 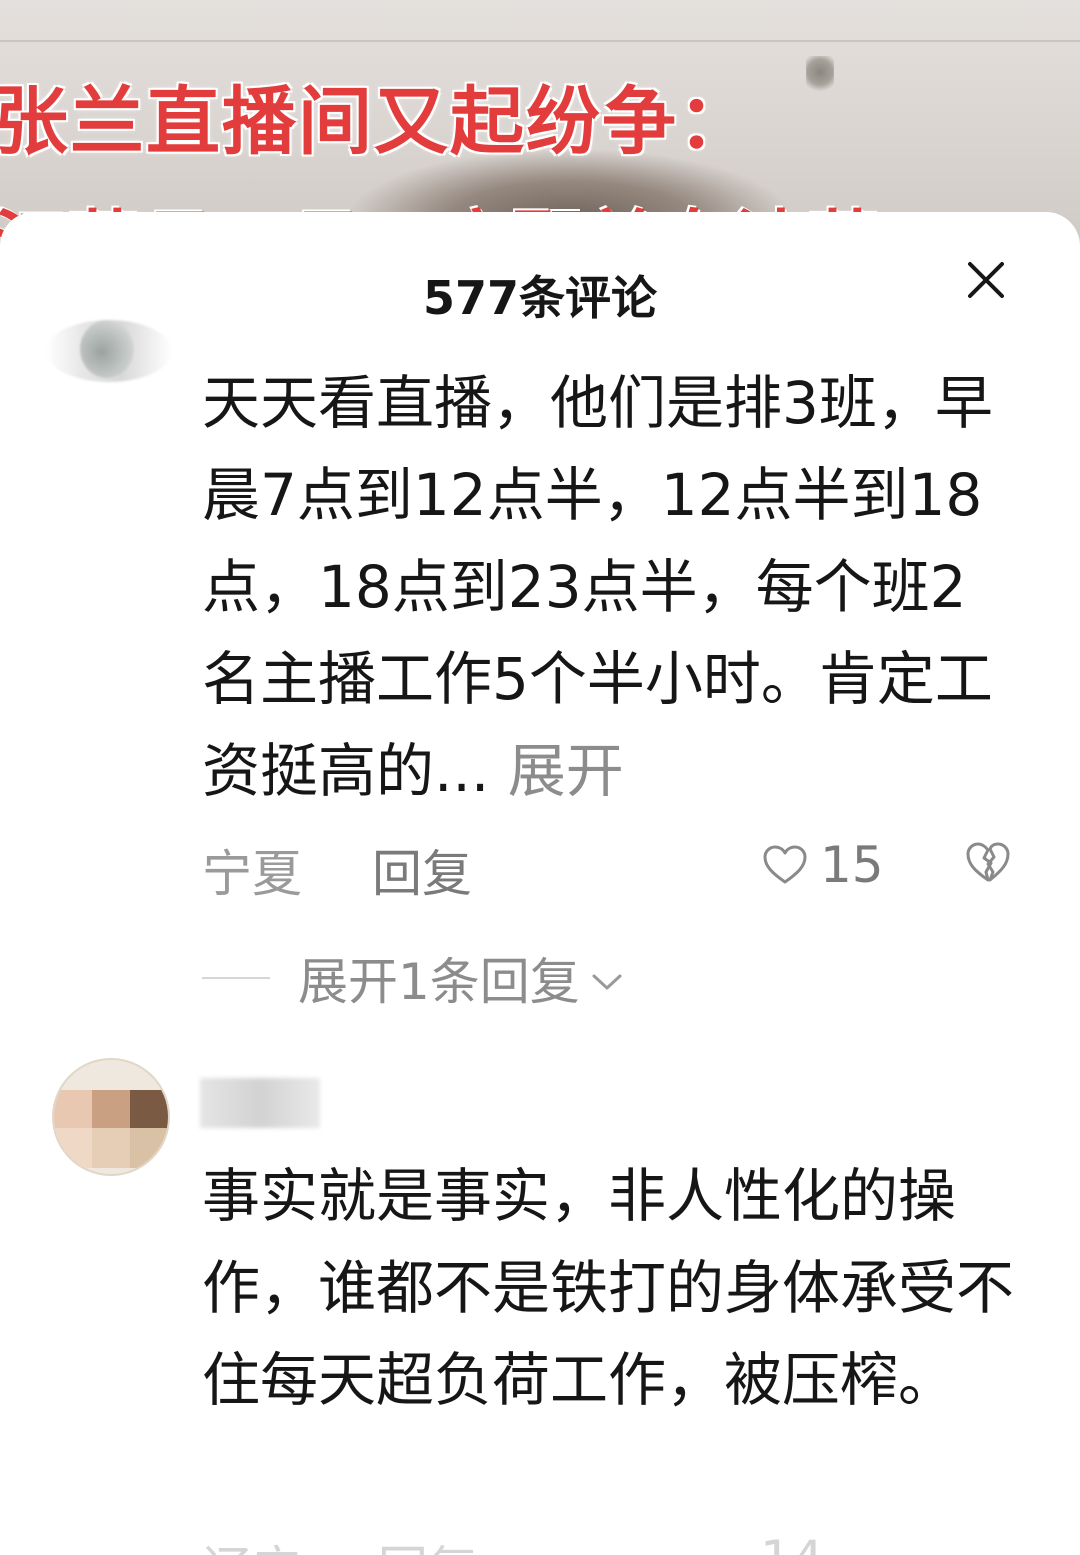 I want to click on video-overlay-title: 张兰直播间又起纷争：, so click(x=377, y=122).